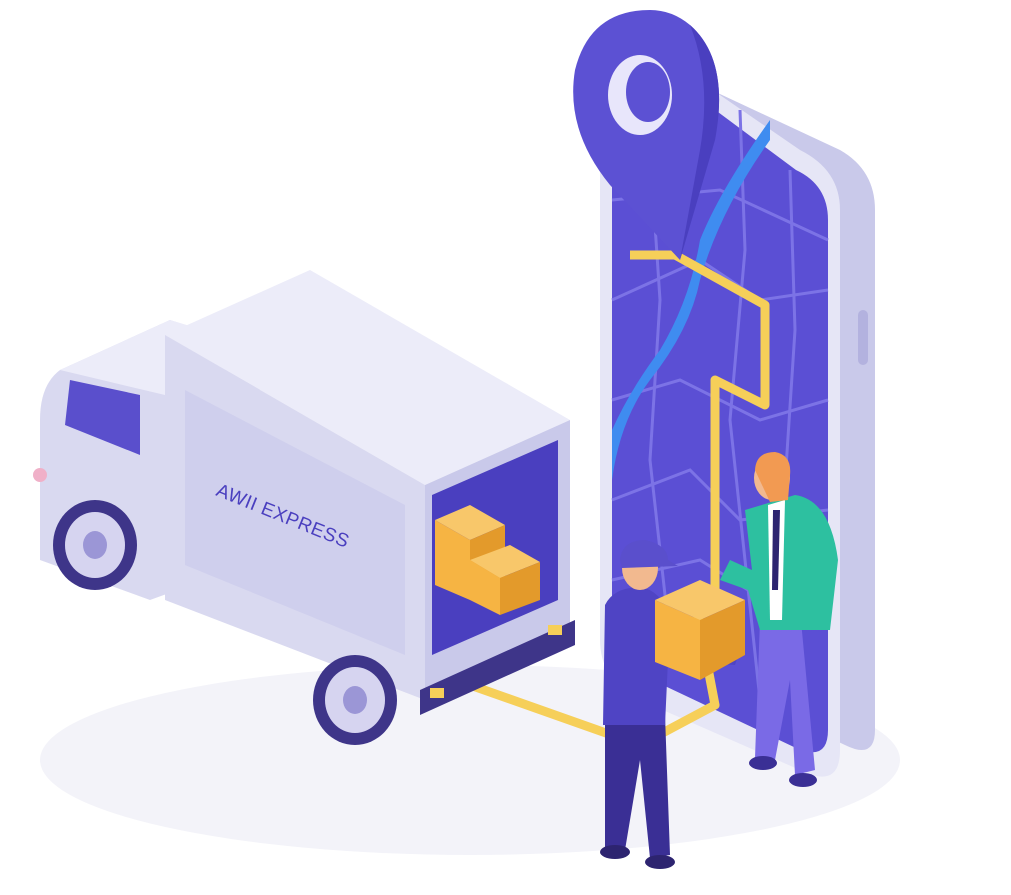  What do you see at coordinates (615, 852) in the screenshot?
I see `courier-shoe-left` at bounding box center [615, 852].